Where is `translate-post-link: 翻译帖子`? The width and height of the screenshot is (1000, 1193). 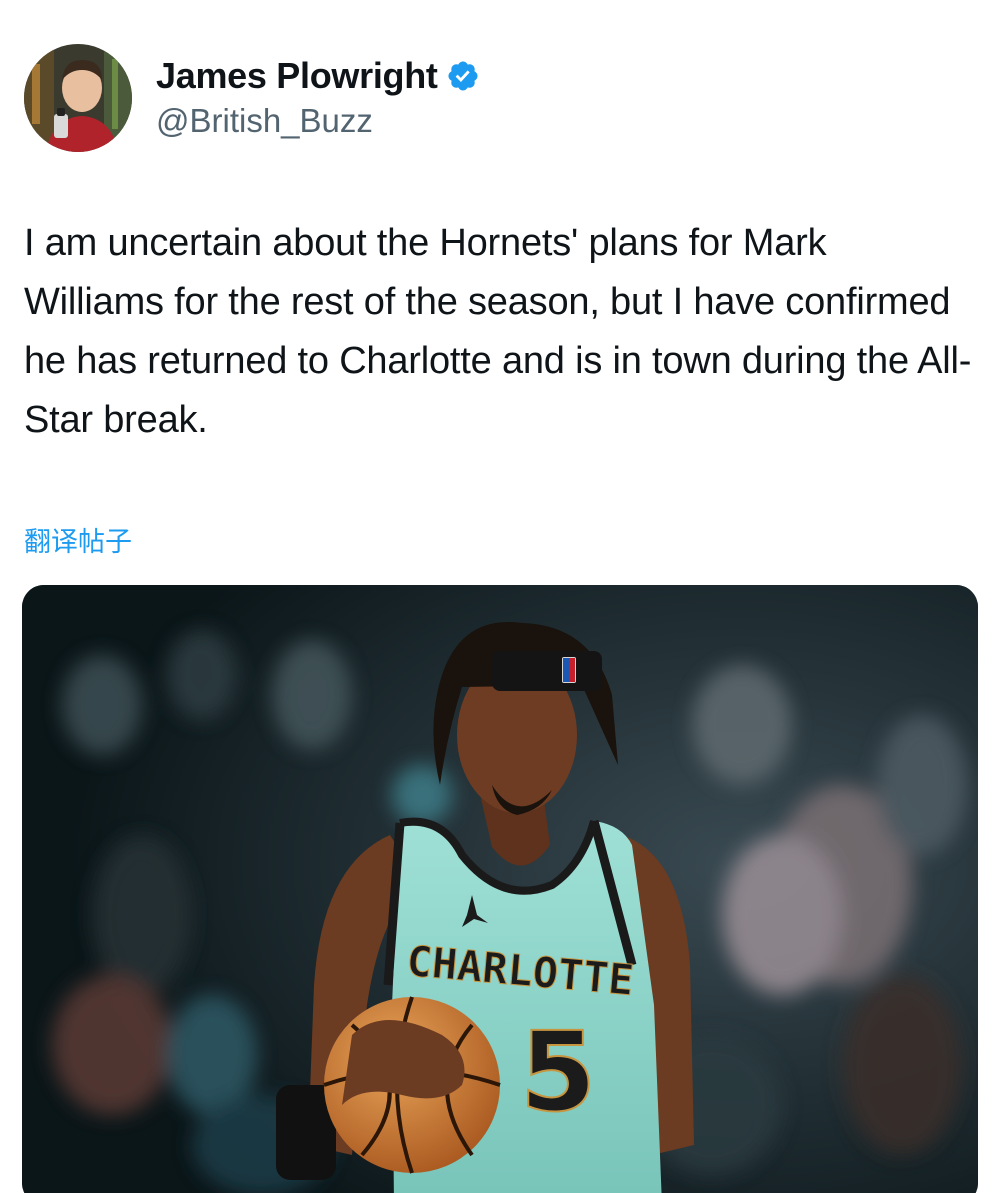 translate-post-link: 翻译帖子 is located at coordinates (78, 539).